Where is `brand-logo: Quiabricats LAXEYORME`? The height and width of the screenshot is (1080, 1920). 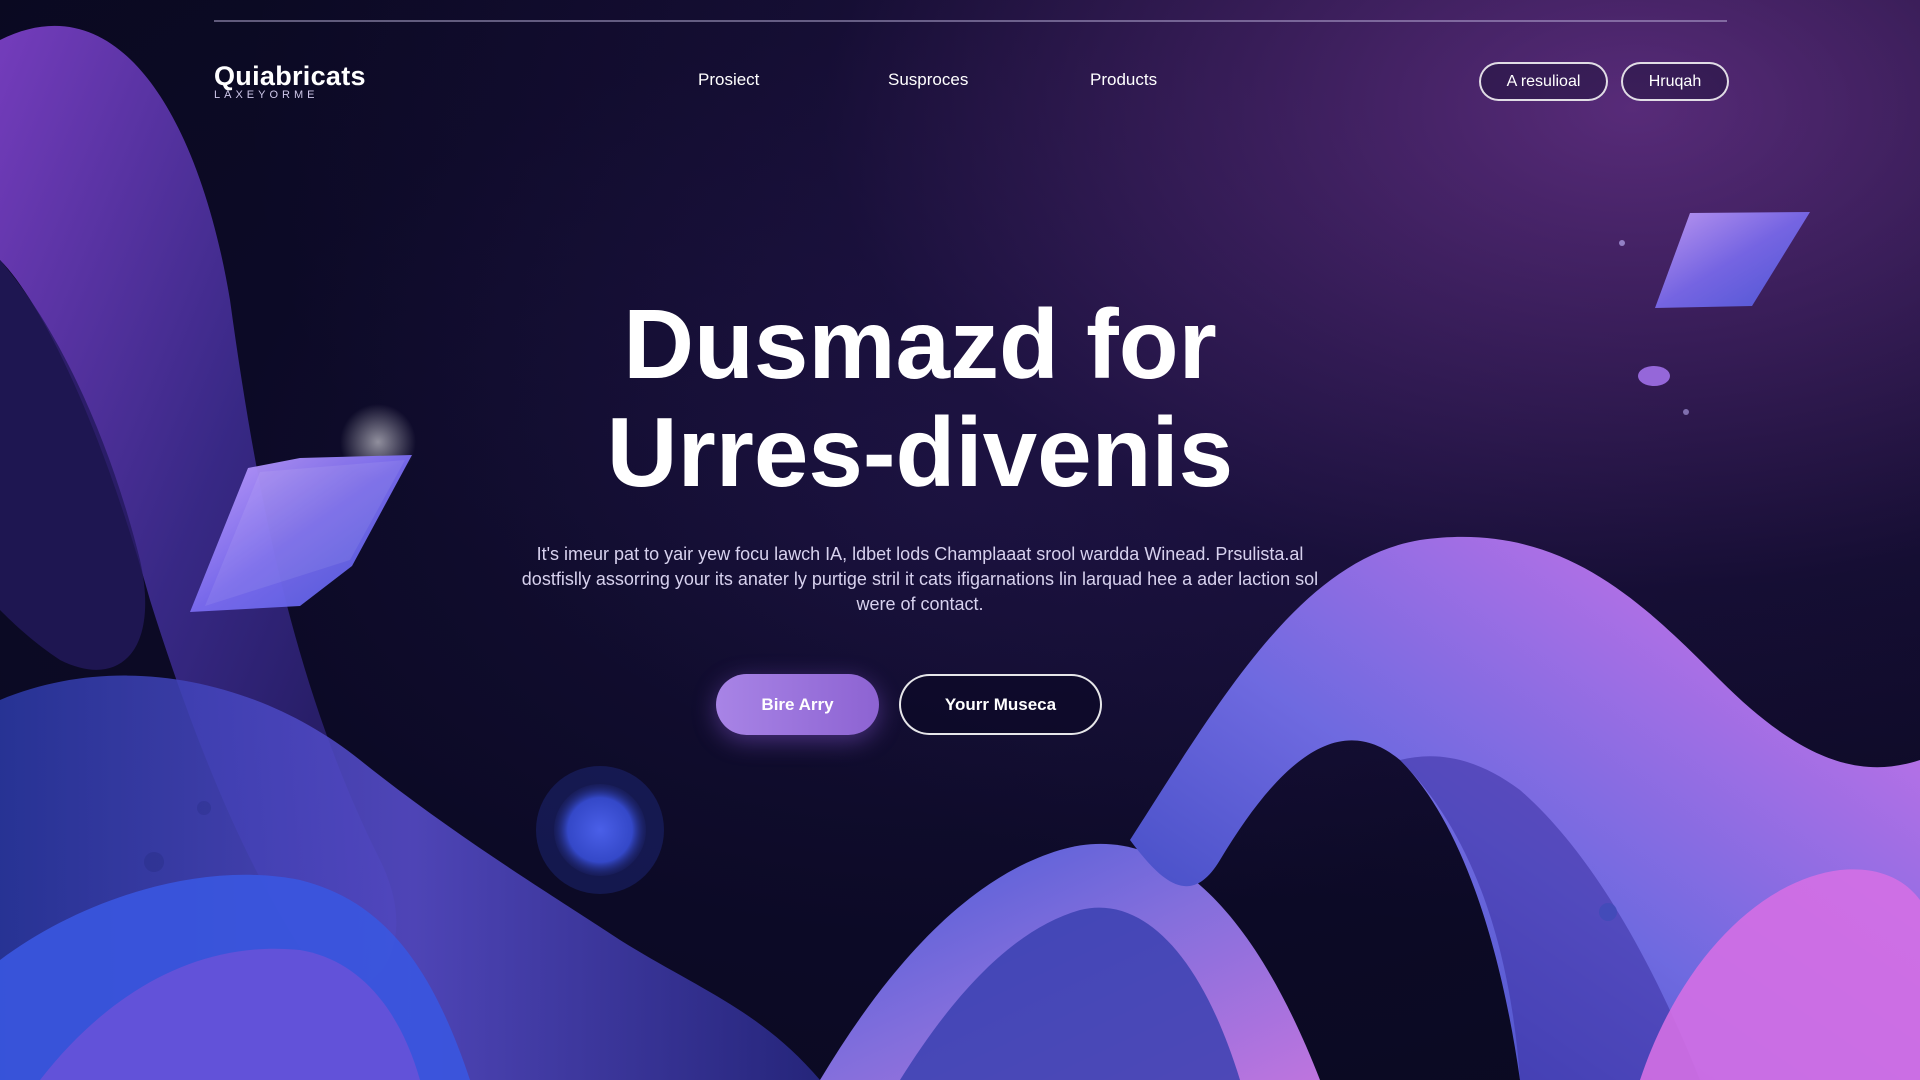
brand-logo: Quiabricats LAXEYORME is located at coordinates (290, 81).